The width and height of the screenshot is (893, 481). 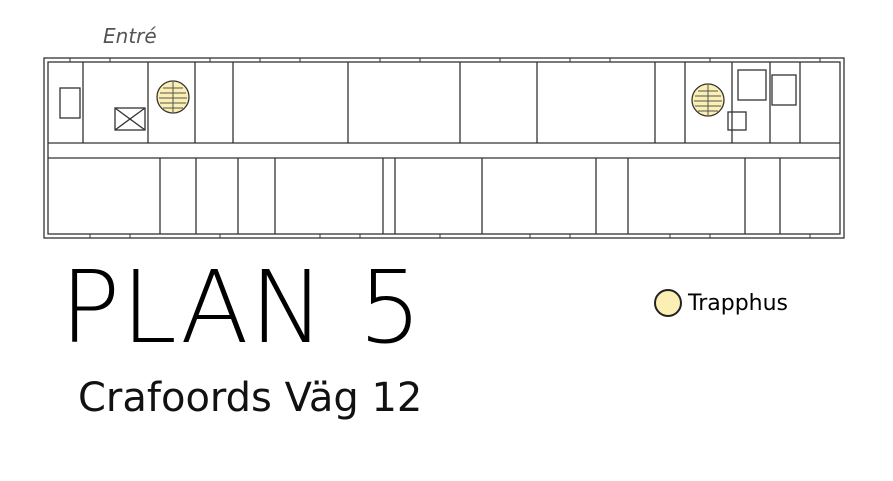 What do you see at coordinates (708, 100) in the screenshot?
I see `staircase-right` at bounding box center [708, 100].